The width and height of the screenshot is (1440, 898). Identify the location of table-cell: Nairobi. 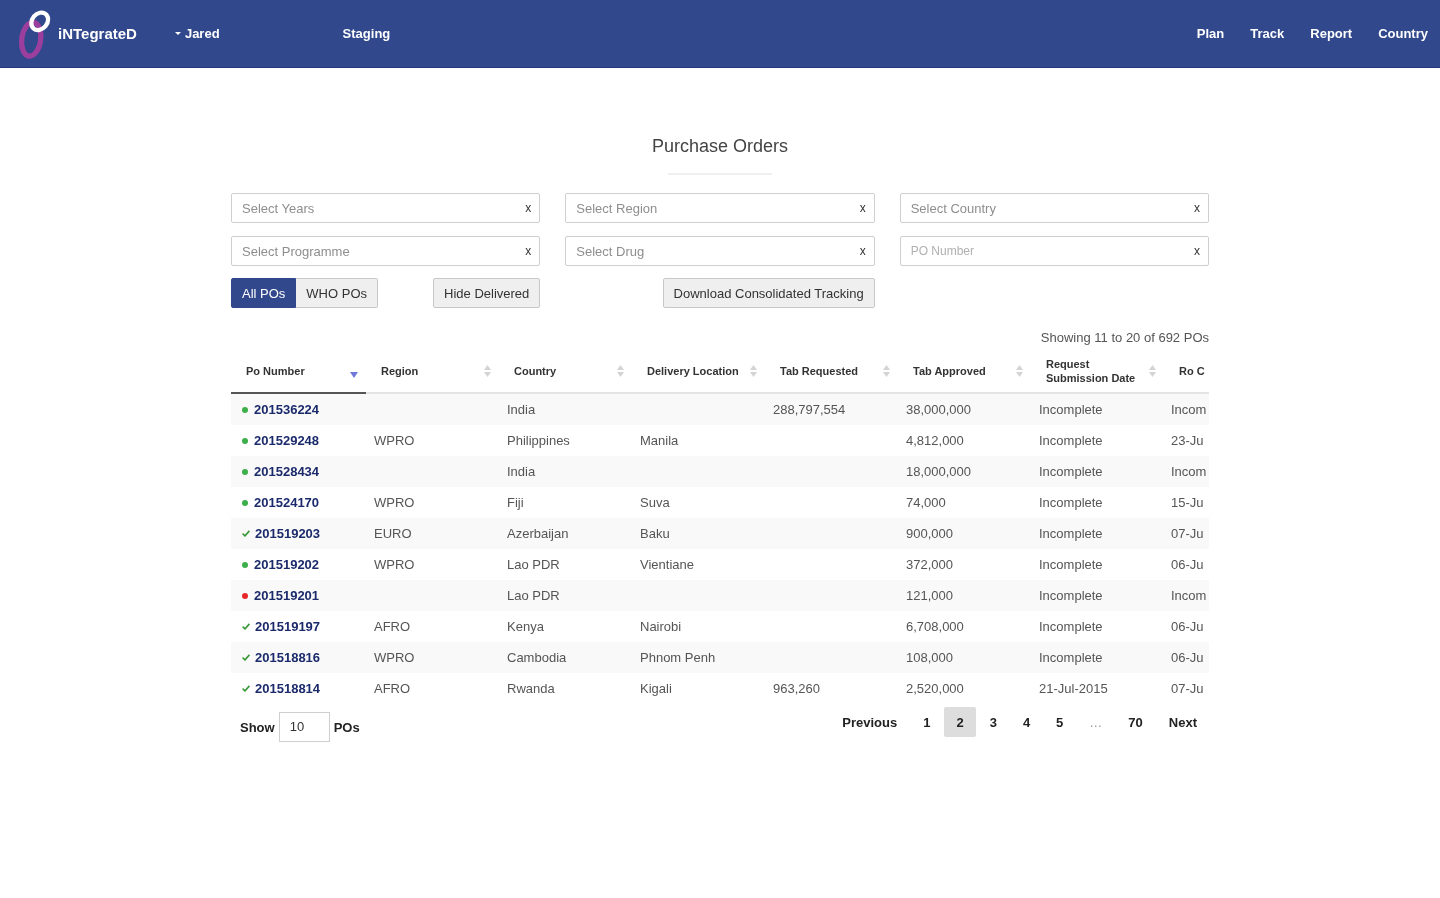
(698, 626).